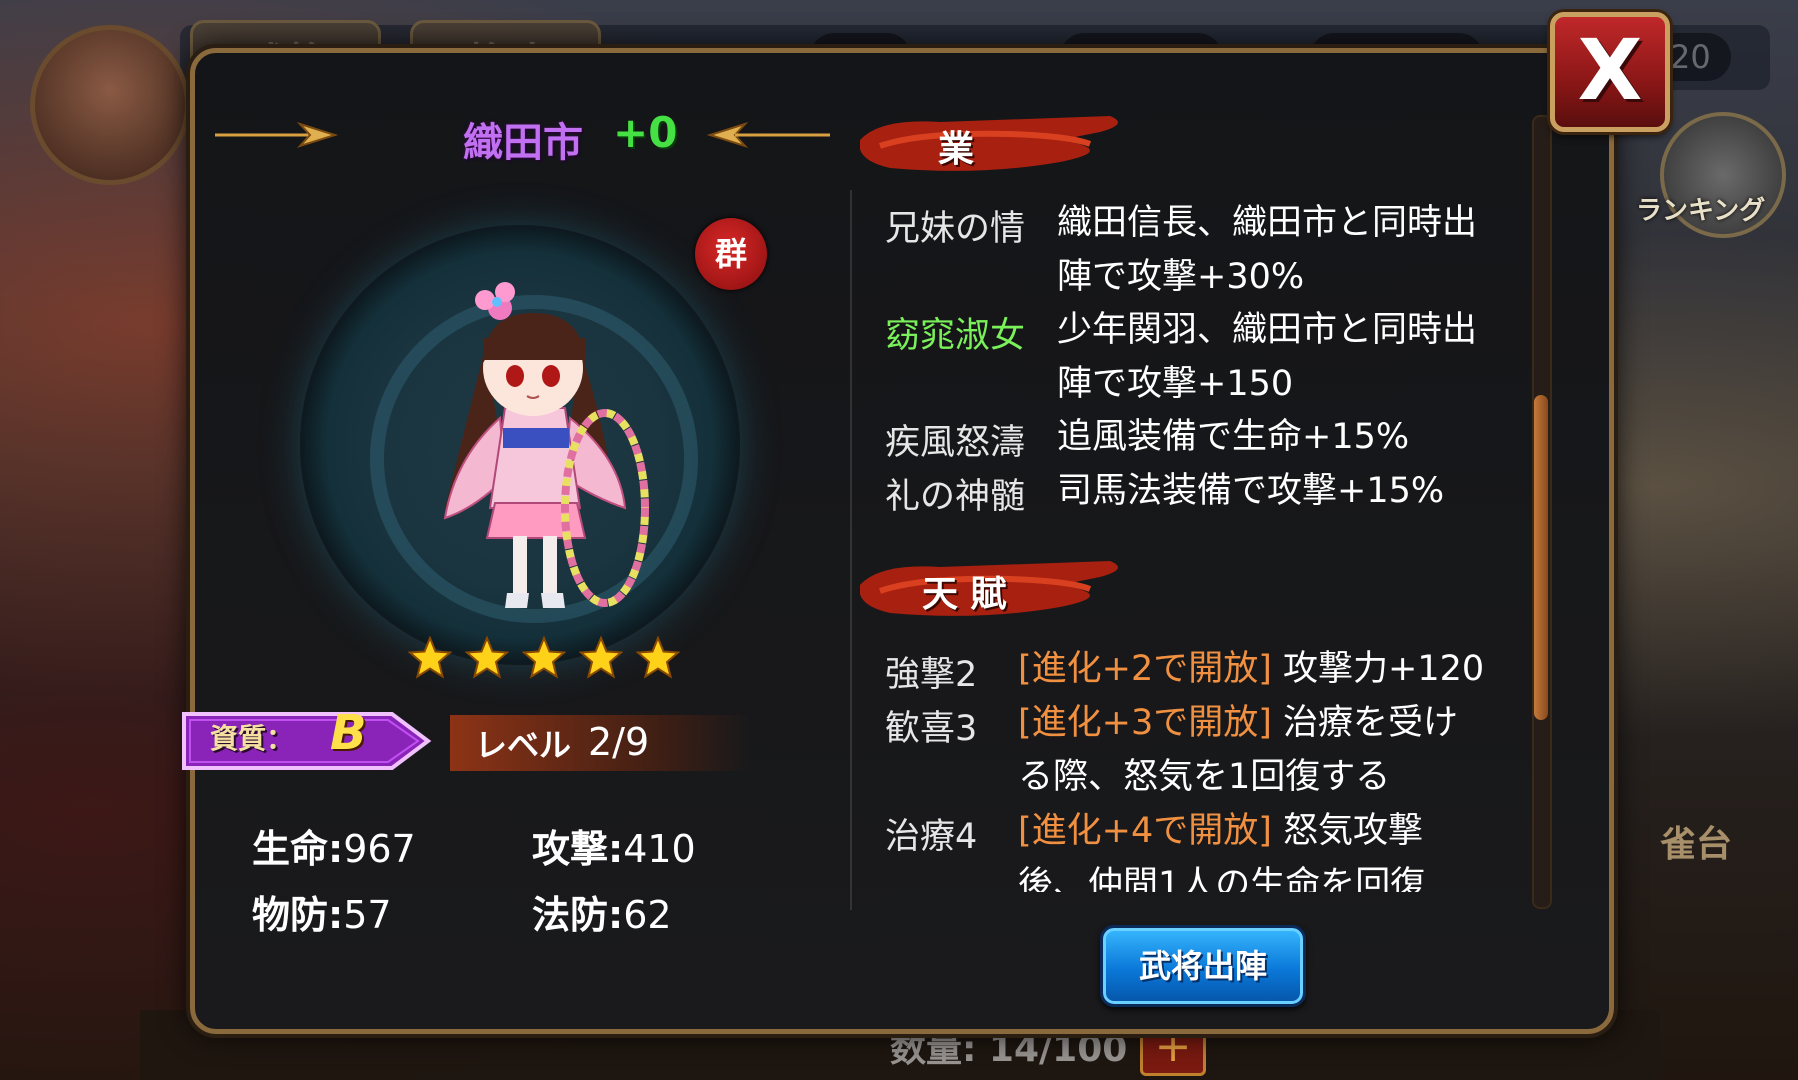 The width and height of the screenshot is (1798, 1080). What do you see at coordinates (578, 849) in the screenshot?
I see `stat-attack-label: 攻撃:` at bounding box center [578, 849].